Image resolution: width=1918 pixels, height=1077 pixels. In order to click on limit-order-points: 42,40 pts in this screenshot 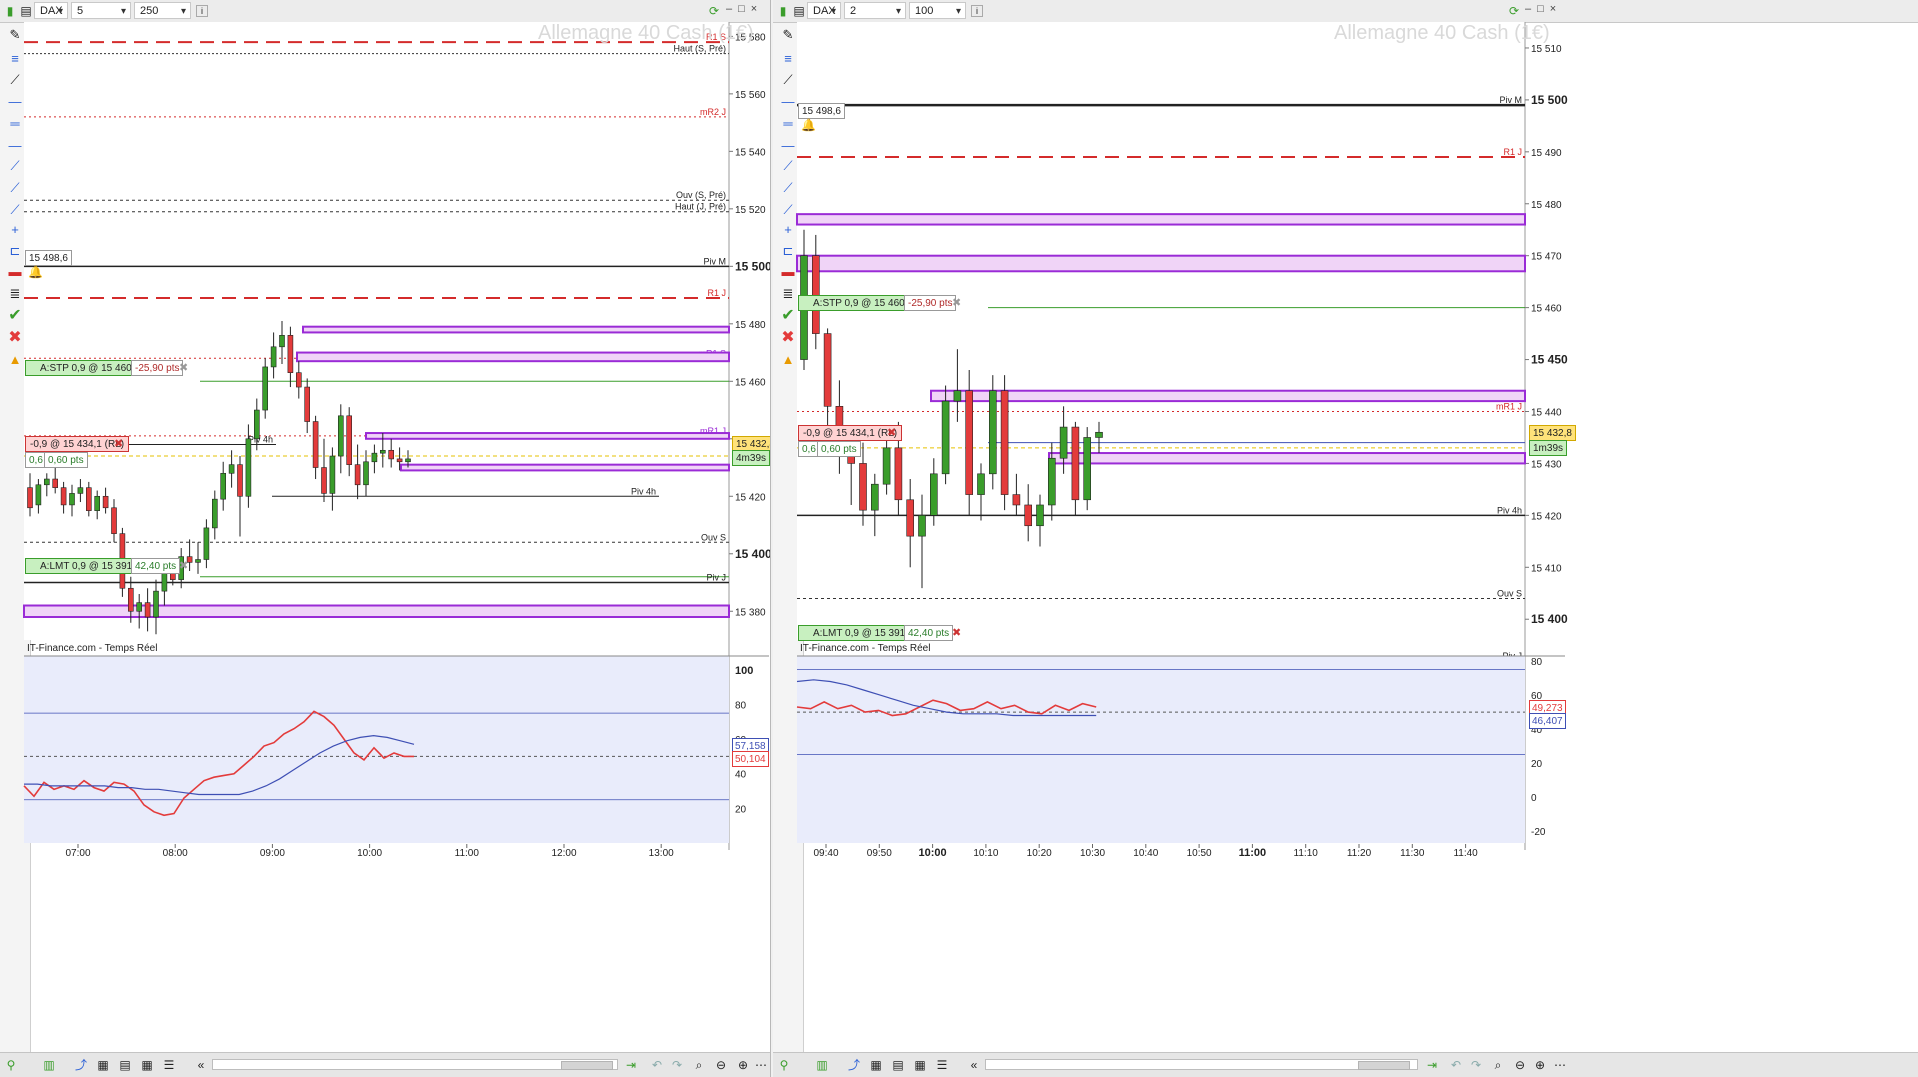, I will do `click(156, 566)`.